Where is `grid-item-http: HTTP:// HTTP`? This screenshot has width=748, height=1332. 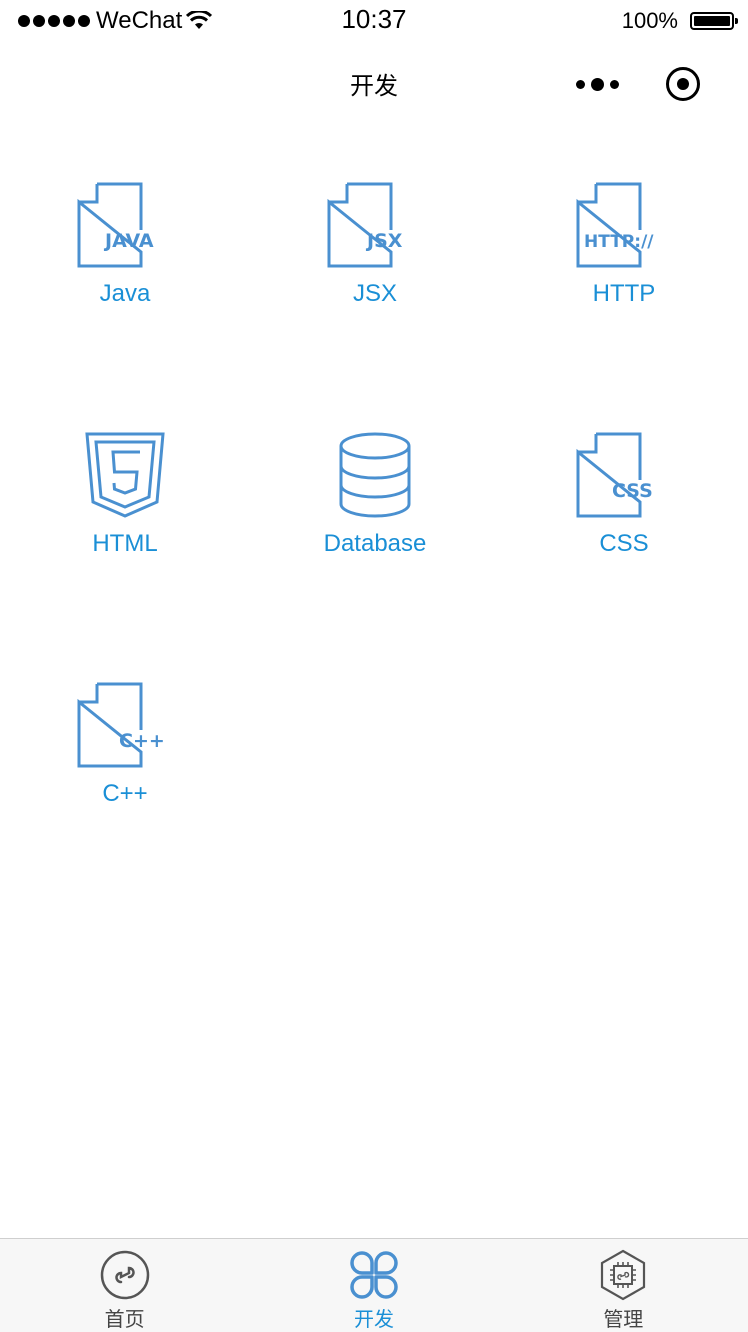 grid-item-http: HTTP:// HTTP is located at coordinates (624, 255).